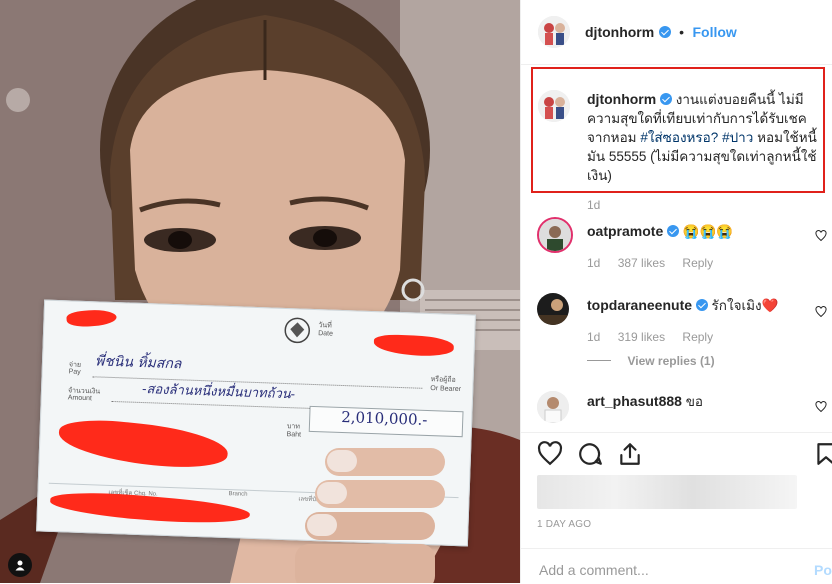 This screenshot has width=832, height=584. Describe the element at coordinates (133, 493) in the screenshot. I see `cheque-number-label: เลขที่เช็ค Chq. No.` at that location.